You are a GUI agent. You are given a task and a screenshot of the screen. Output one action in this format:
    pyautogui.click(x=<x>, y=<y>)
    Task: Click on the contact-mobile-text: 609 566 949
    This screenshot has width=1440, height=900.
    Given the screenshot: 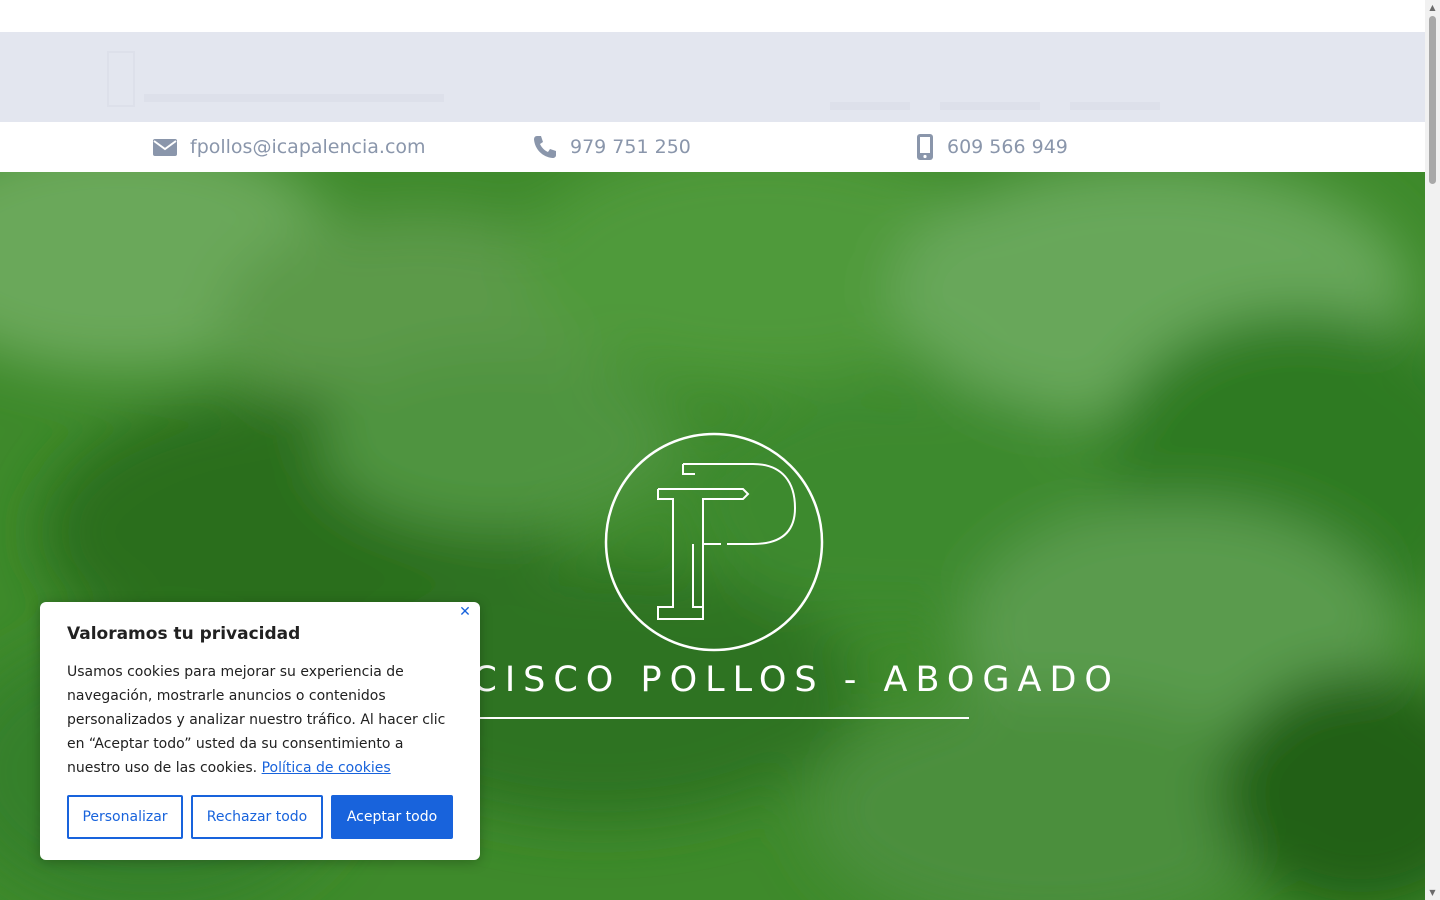 What is the action you would take?
    pyautogui.click(x=1007, y=147)
    